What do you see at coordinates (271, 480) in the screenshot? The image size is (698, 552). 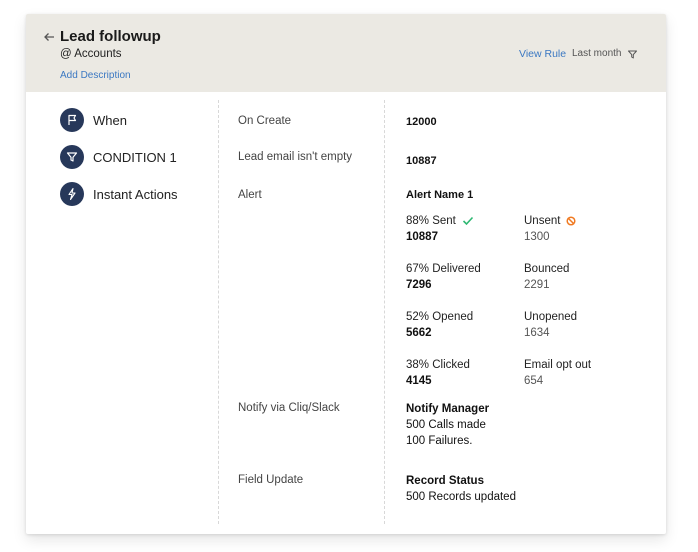 I see `field-update-label: Field Update` at bounding box center [271, 480].